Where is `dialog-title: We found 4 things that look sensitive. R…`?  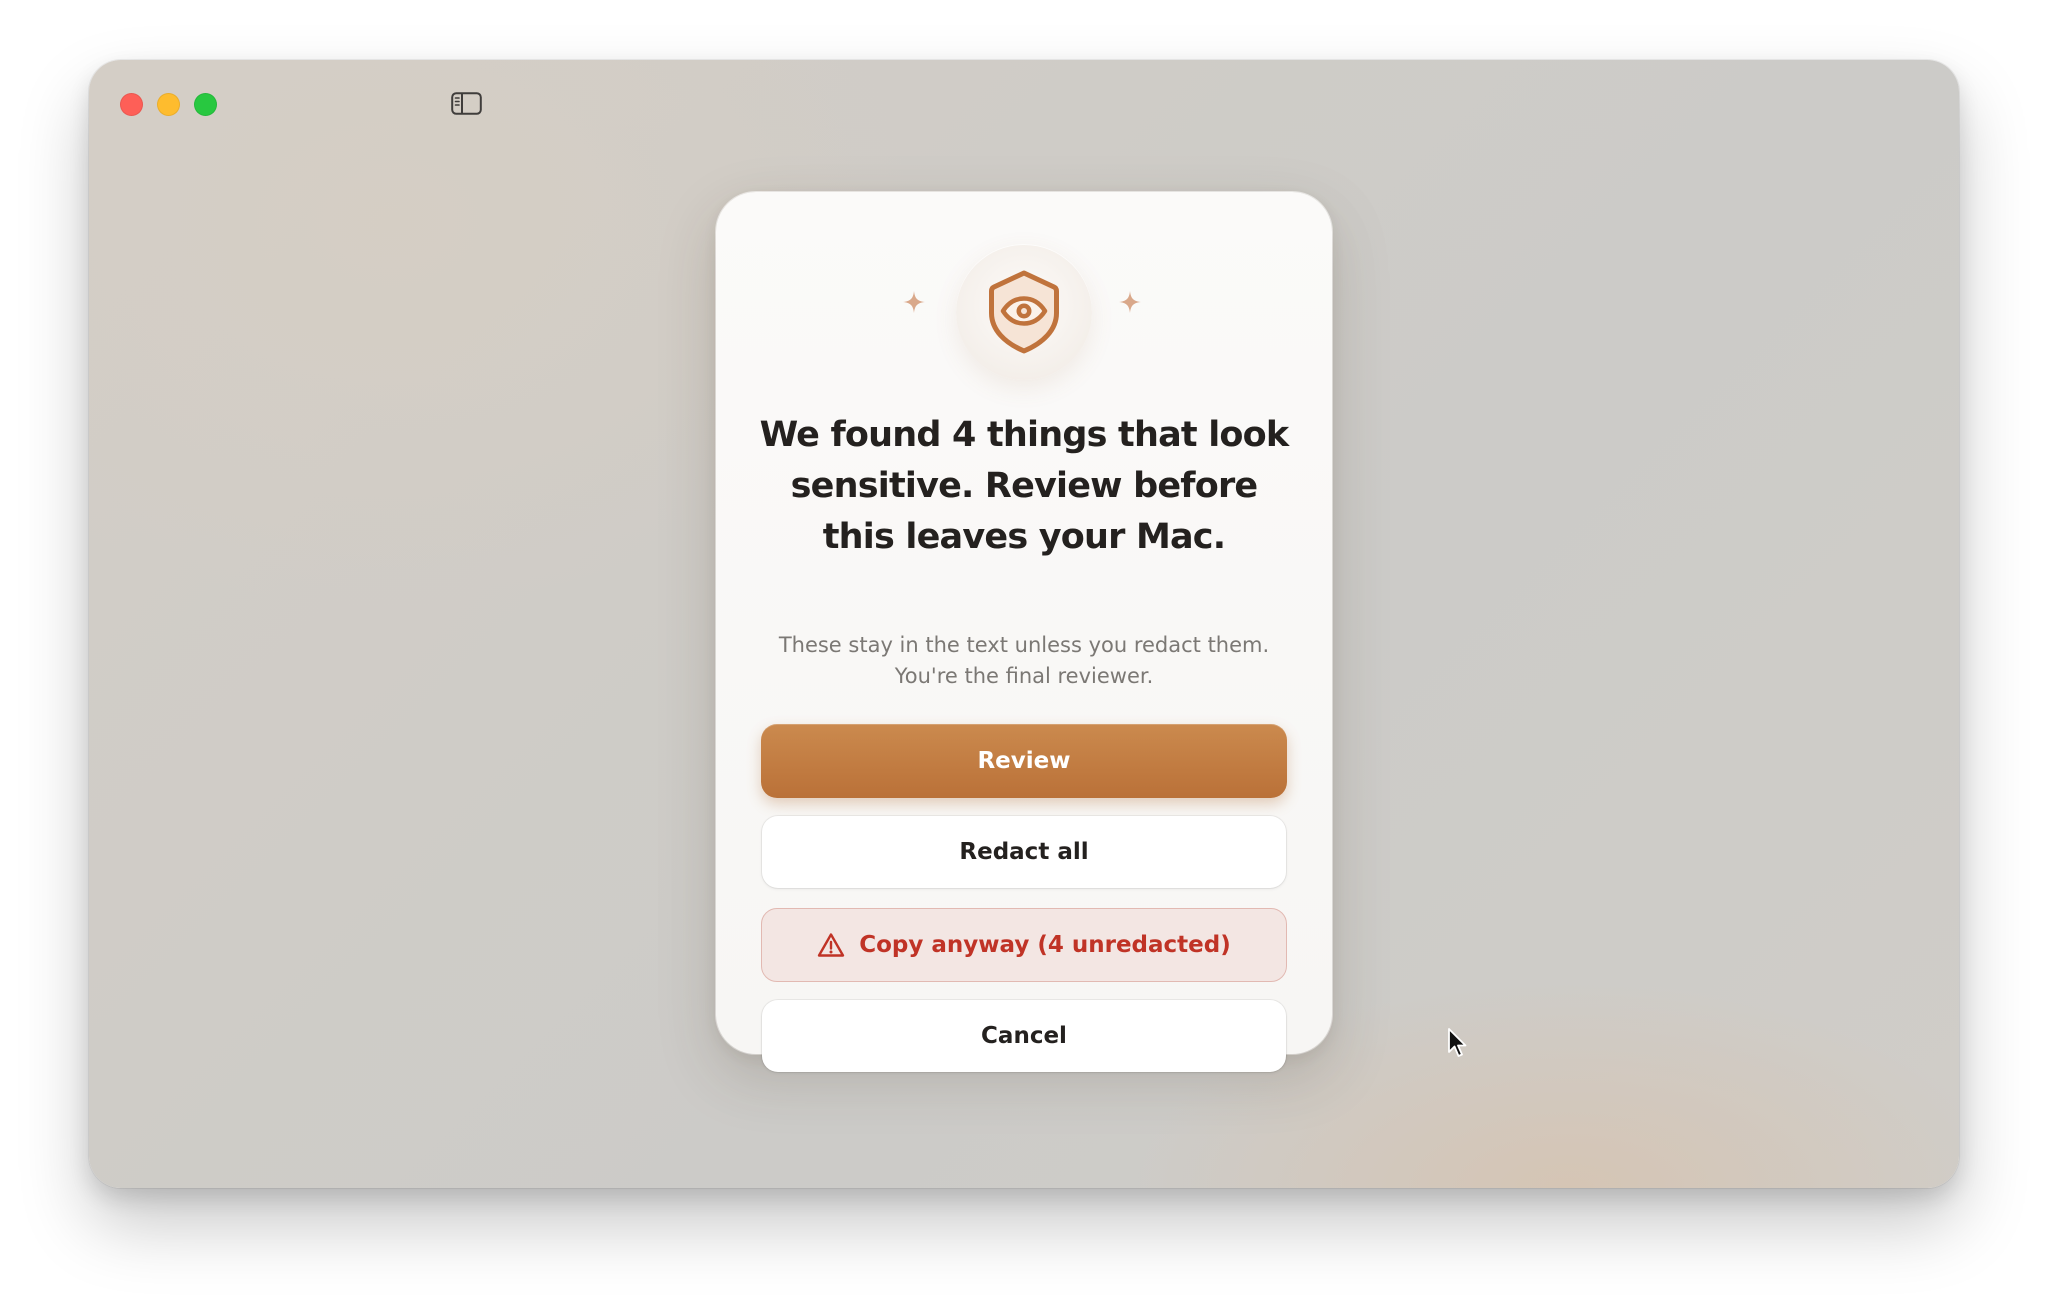 dialog-title: We found 4 things that look sensitive. R… is located at coordinates (1024, 486).